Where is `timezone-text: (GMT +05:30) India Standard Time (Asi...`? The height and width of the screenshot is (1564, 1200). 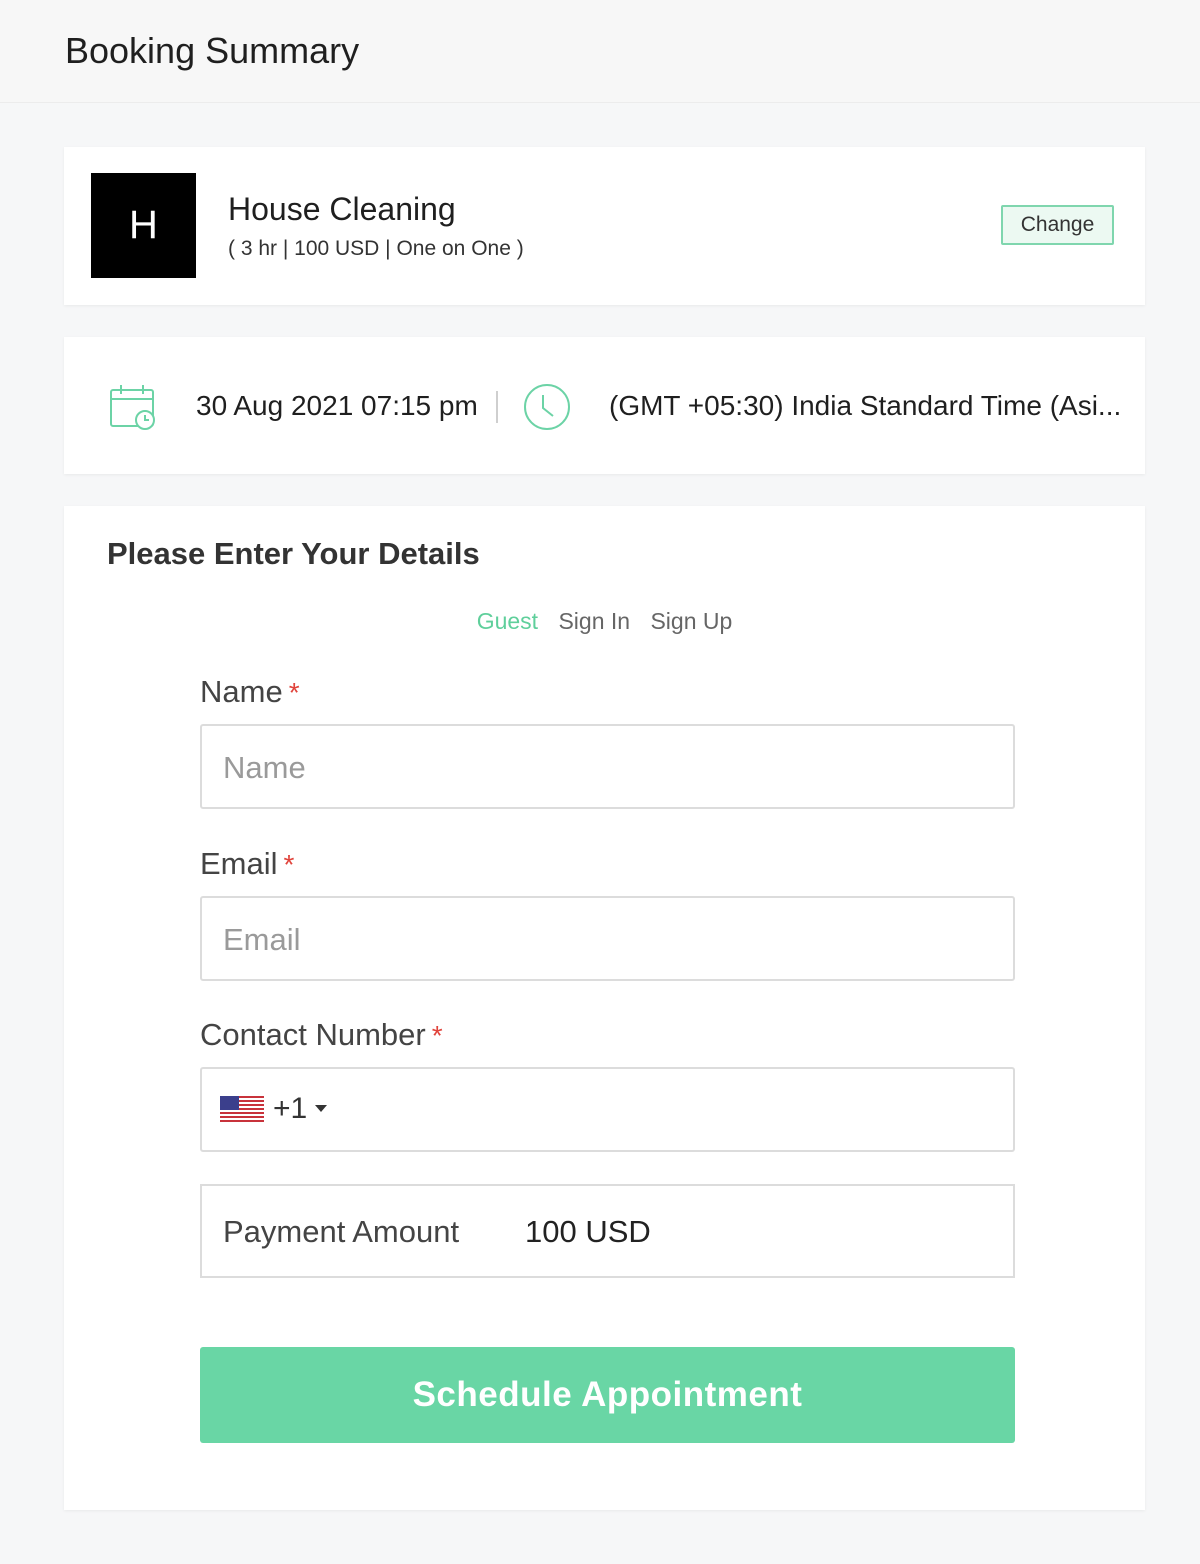 timezone-text: (GMT +05:30) India Standard Time (Asi... is located at coordinates (864, 406).